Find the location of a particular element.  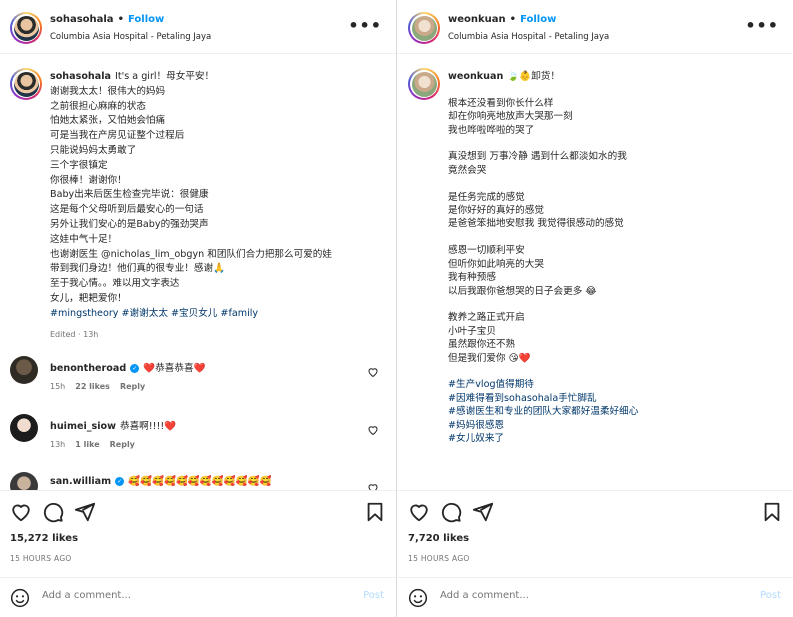

comment-likes: 1 like is located at coordinates (87, 444).